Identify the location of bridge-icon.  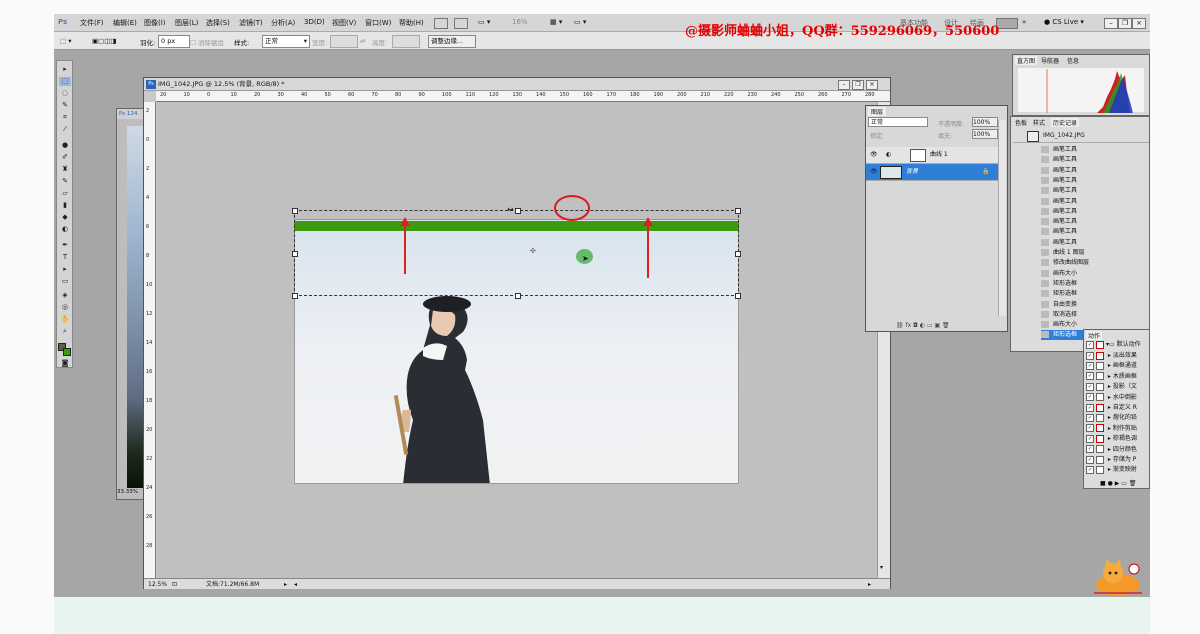
(441, 23).